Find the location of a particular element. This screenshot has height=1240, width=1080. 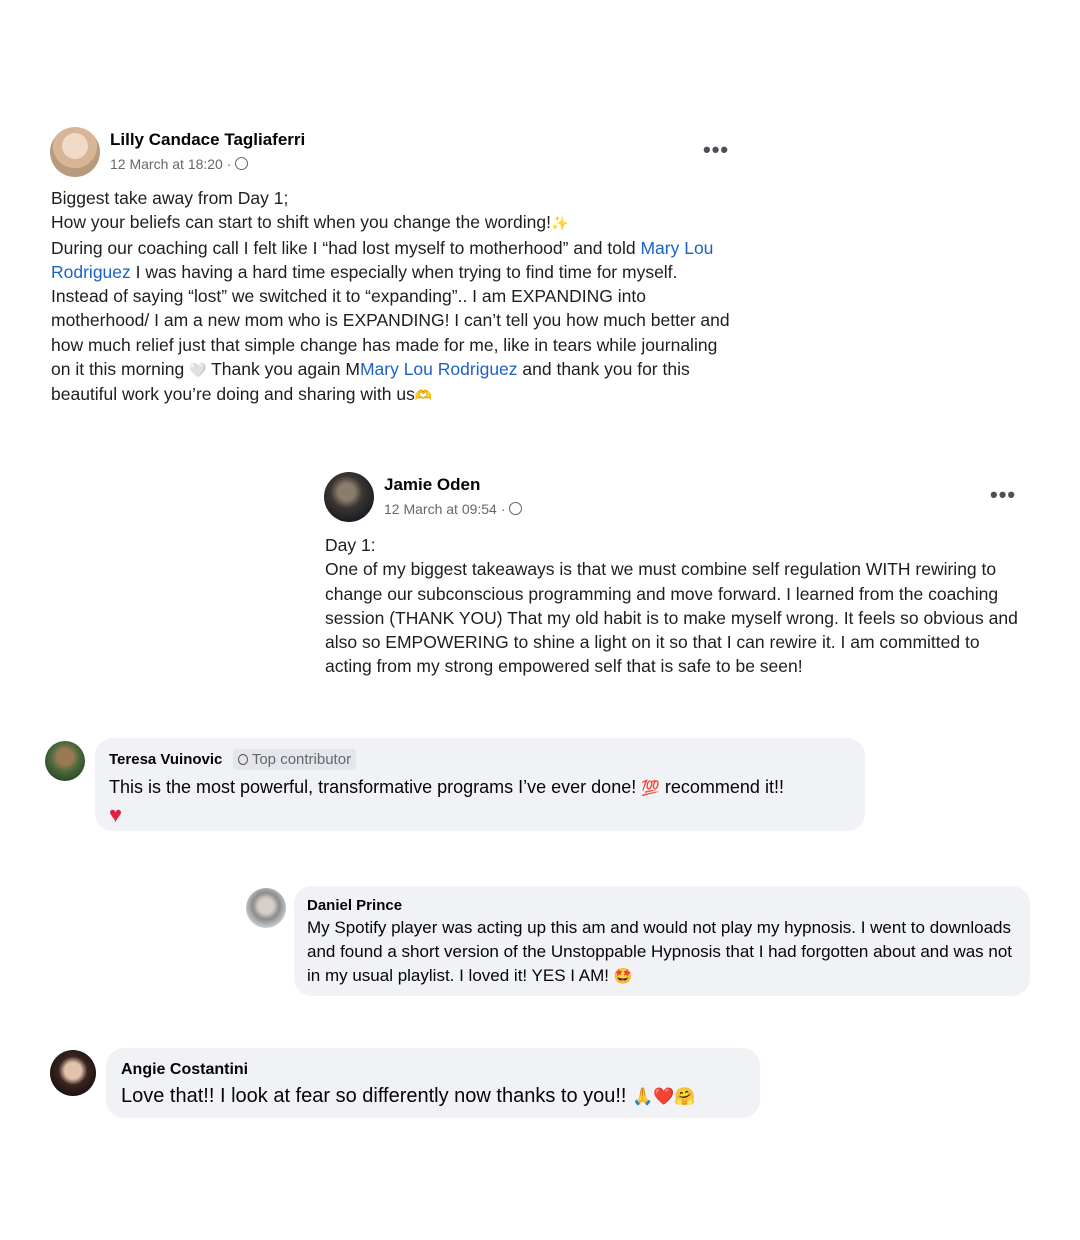

commenter-name: Daniel Prince is located at coordinates (354, 905).